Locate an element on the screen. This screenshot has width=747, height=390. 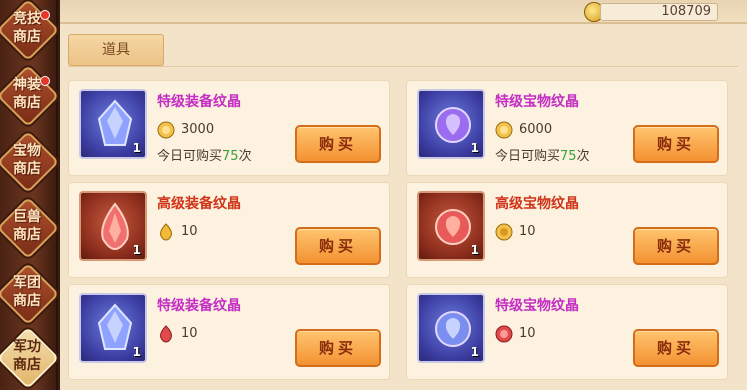
shop-item-card: 1 特级装备纹晶 10 购买 is located at coordinates (229, 332).